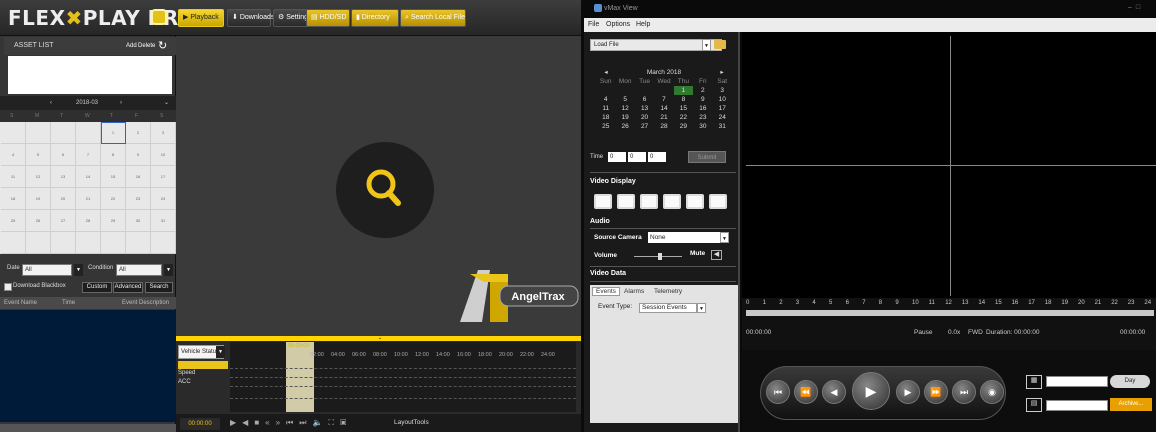  What do you see at coordinates (411, 422) in the screenshot?
I see `layout-tools-button: LayoutTools` at bounding box center [411, 422].